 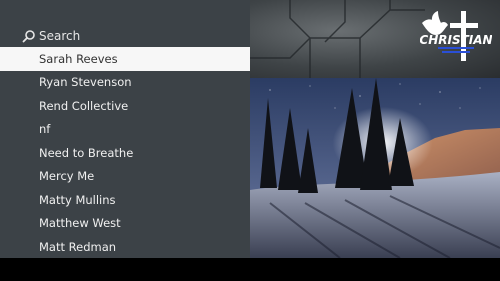 What do you see at coordinates (125, 106) in the screenshot?
I see `list-item-rend-collective: Rend Collective` at bounding box center [125, 106].